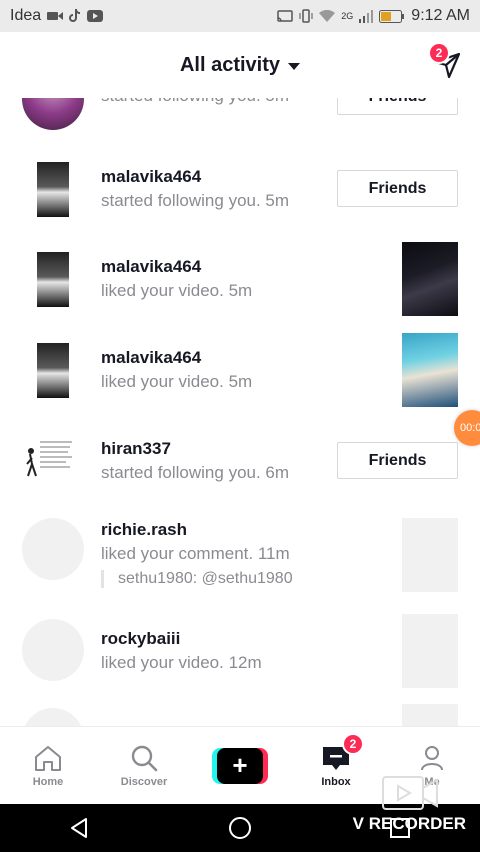  I want to click on list-item: started following you. 5m Friends, so click(240, 124).